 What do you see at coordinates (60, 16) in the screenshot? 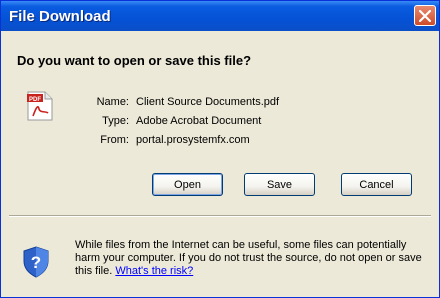
I see `dialog-title: File Download` at bounding box center [60, 16].